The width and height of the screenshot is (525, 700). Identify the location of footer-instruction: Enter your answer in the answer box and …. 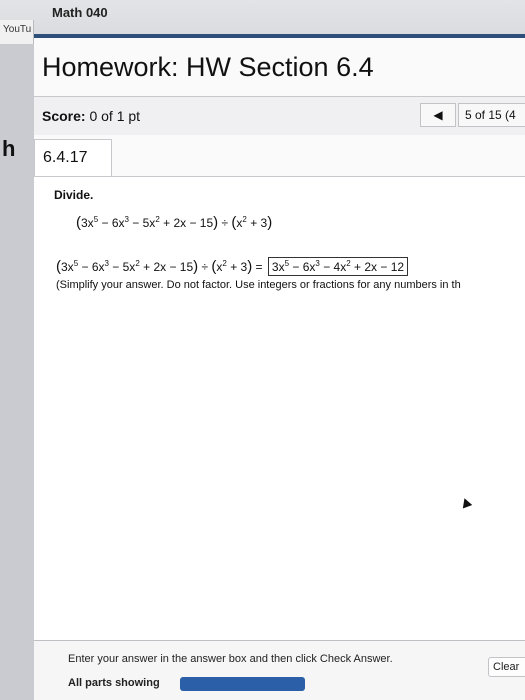
(230, 659).